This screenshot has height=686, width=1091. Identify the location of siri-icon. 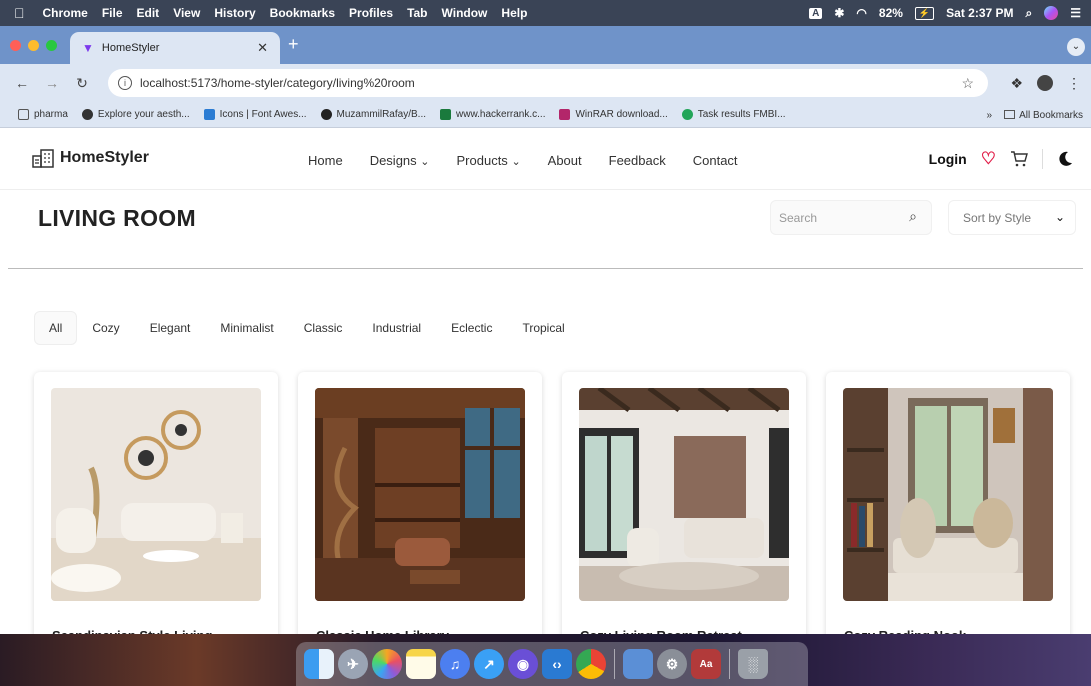
(1051, 13).